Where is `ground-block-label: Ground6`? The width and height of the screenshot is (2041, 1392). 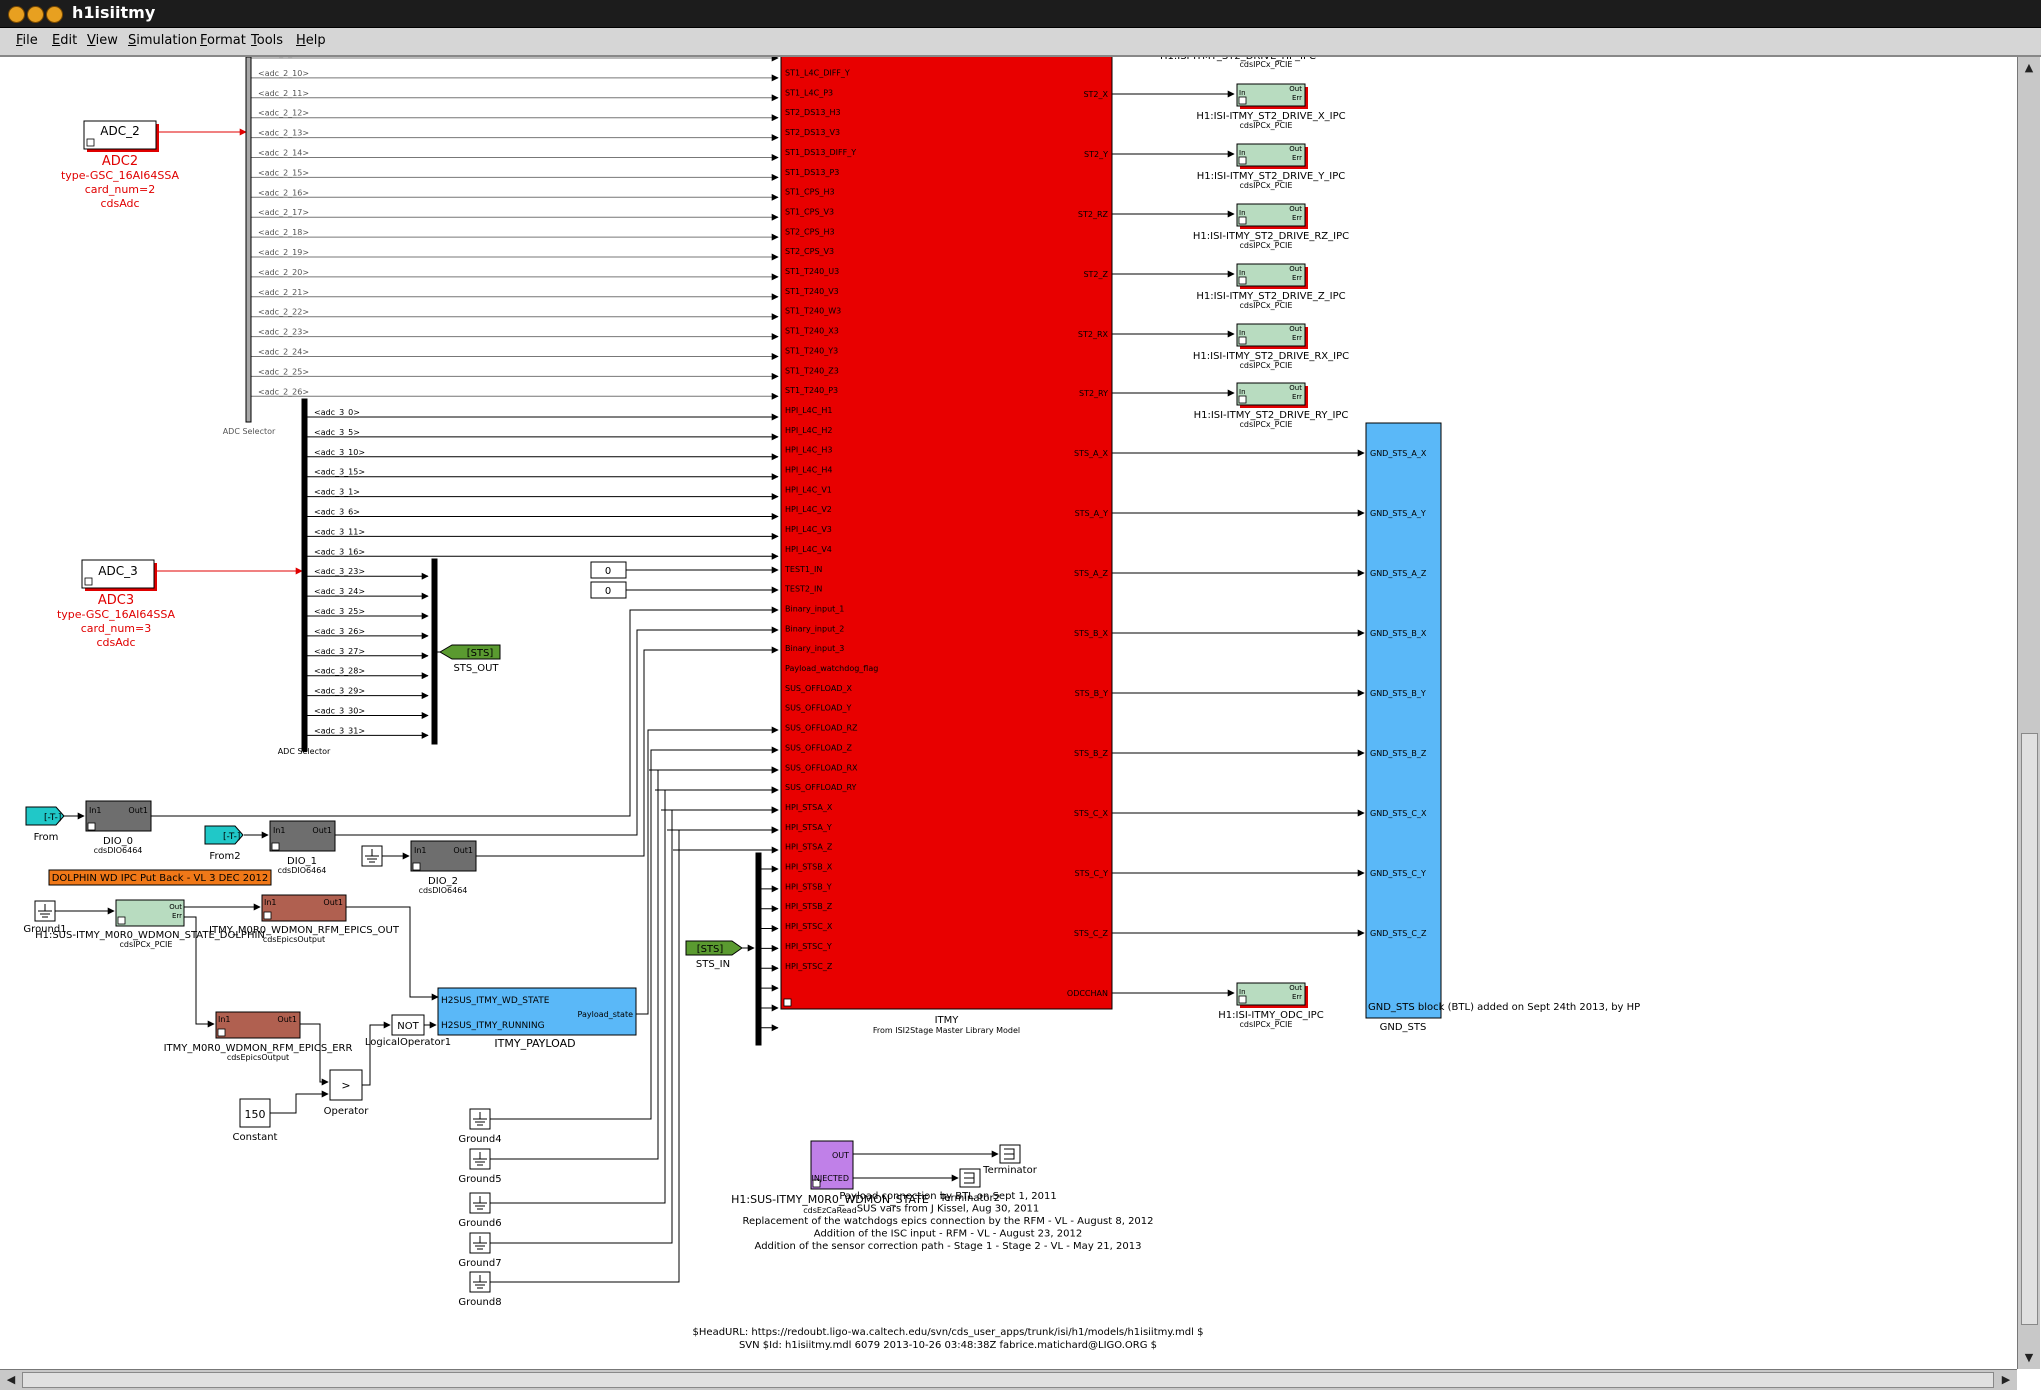
ground-block-label: Ground6 is located at coordinates (479, 1223).